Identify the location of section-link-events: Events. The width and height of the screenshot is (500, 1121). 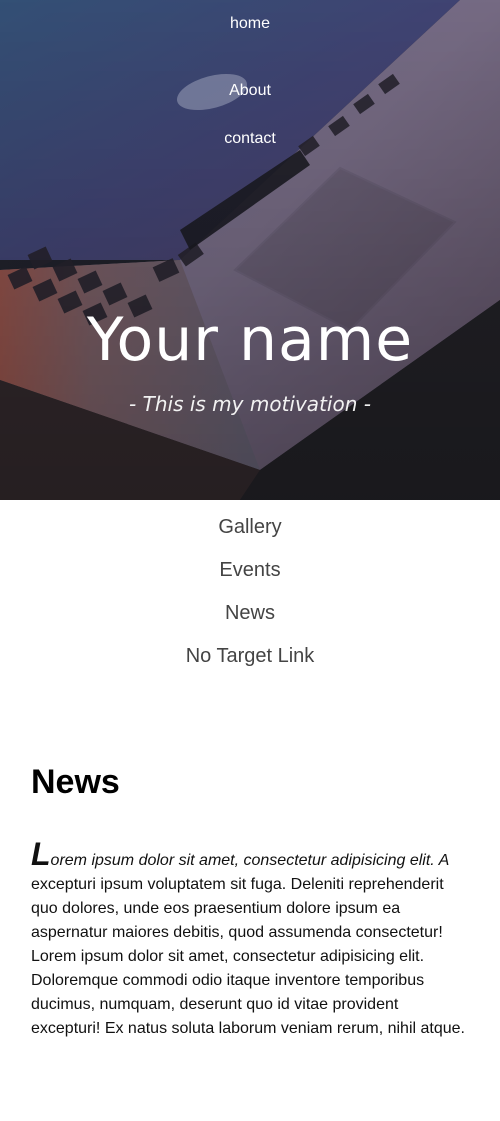
(250, 570).